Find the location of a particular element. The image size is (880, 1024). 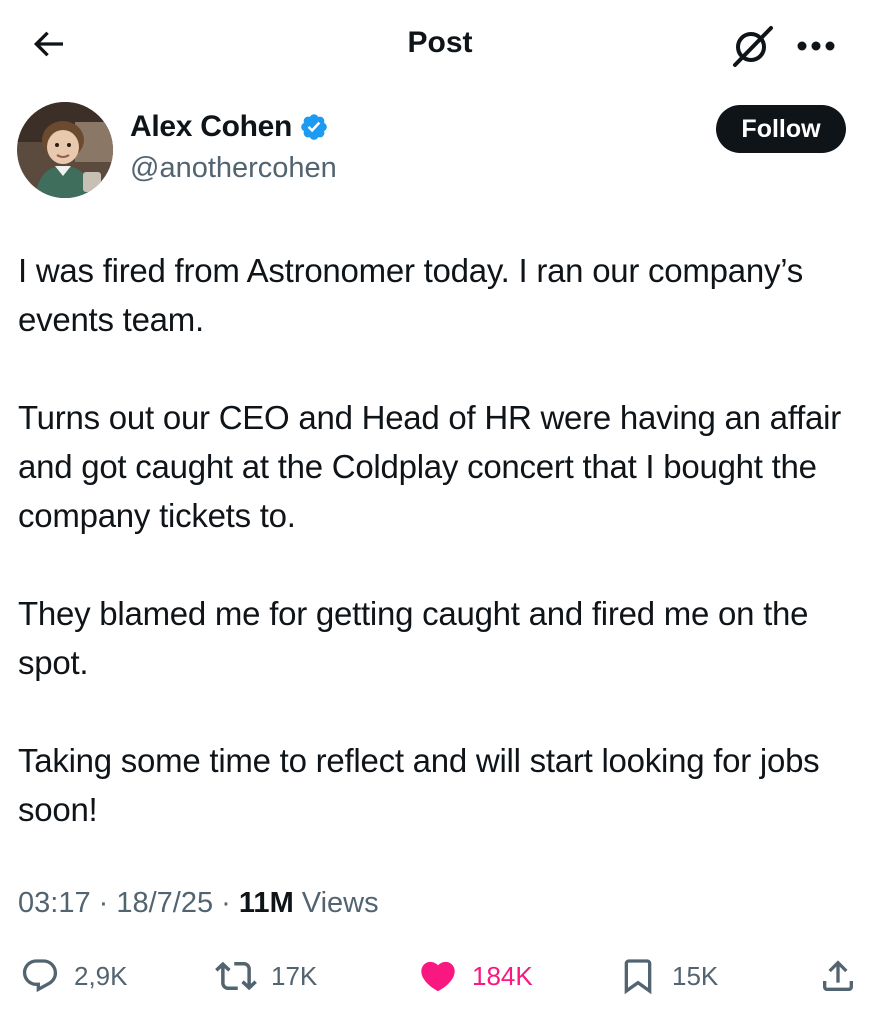

action-bar: 2,9K 17K 184K 15K is located at coordinates (440, 976).